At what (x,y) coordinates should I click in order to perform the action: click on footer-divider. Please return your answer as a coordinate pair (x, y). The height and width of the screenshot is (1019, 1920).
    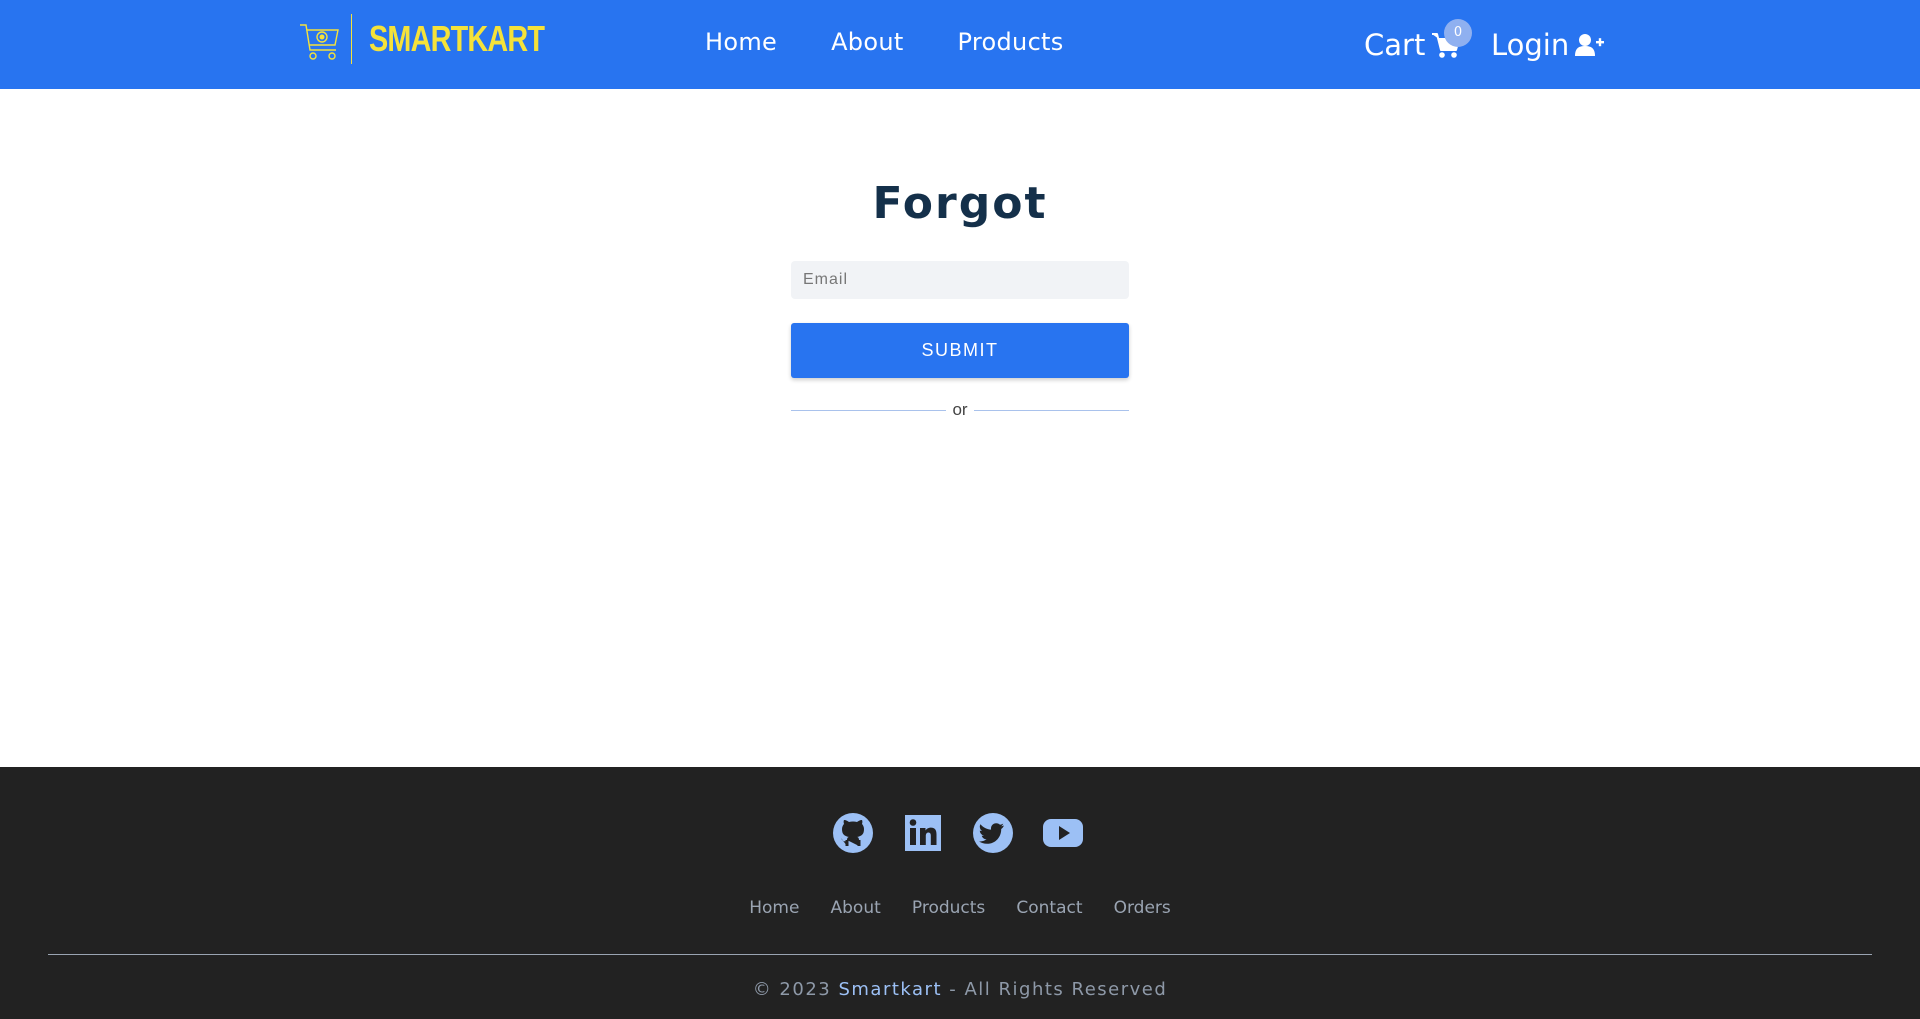
    Looking at the image, I should click on (960, 954).